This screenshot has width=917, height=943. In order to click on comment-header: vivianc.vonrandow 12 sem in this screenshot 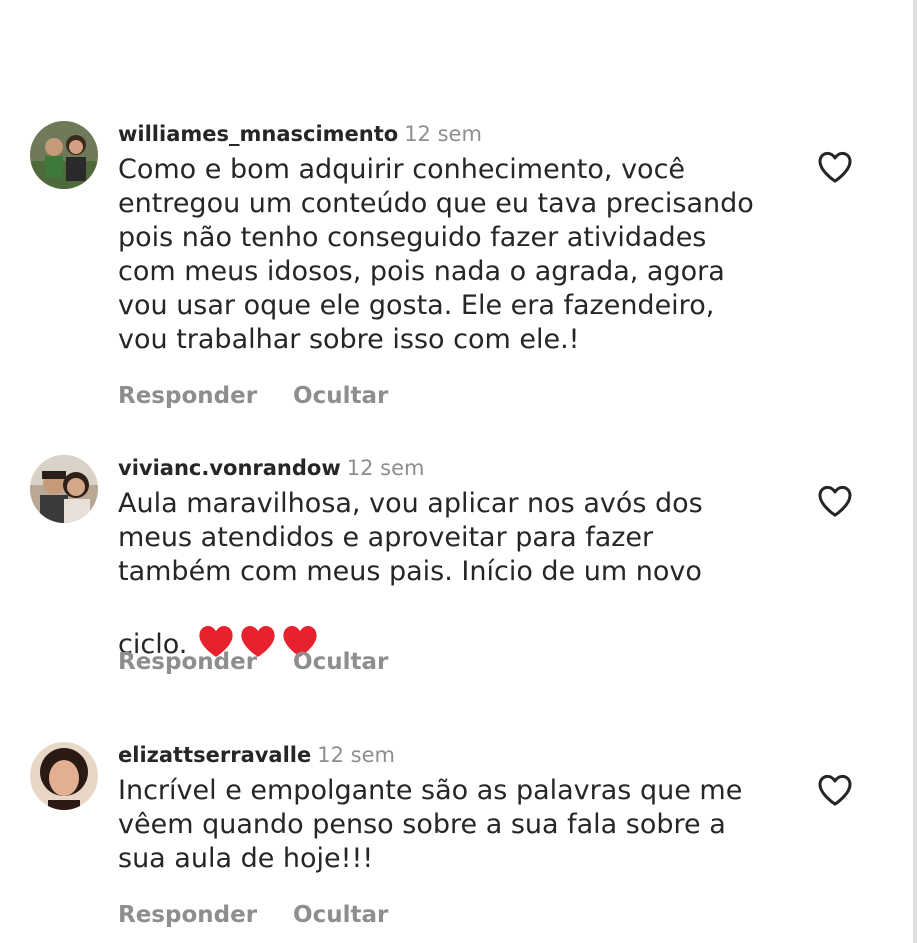, I will do `click(468, 468)`.